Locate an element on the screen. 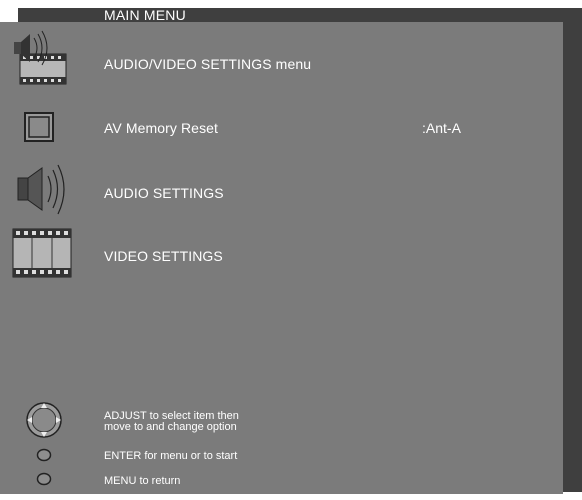 This screenshot has height=500, width=582. film-icon is located at coordinates (43, 256).